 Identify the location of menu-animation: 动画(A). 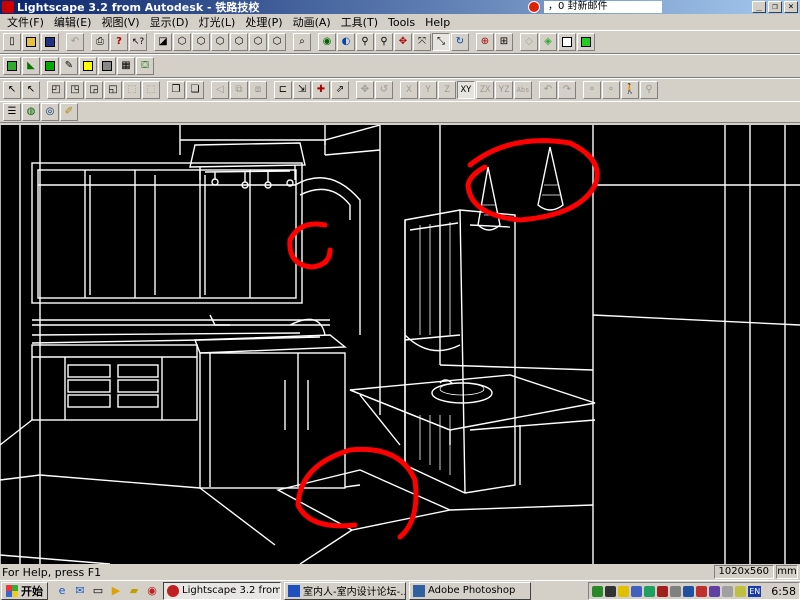
(312, 22).